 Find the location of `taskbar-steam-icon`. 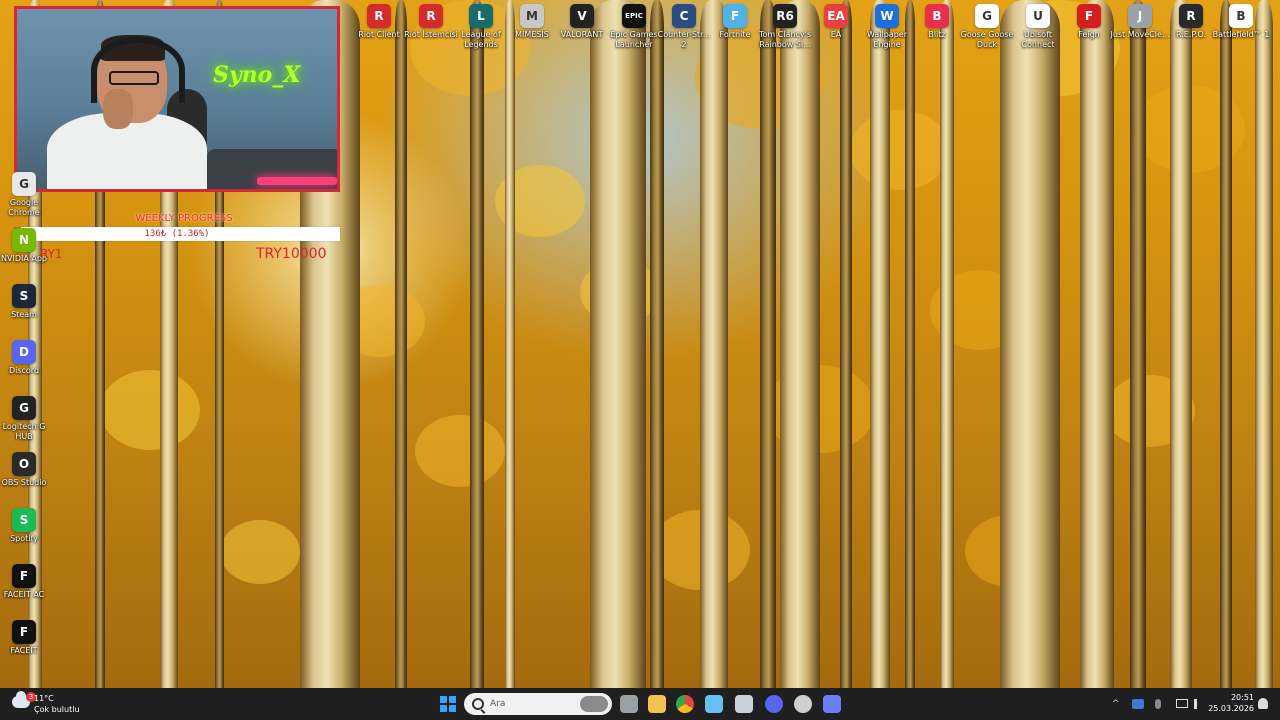

taskbar-steam-icon is located at coordinates (714, 704).